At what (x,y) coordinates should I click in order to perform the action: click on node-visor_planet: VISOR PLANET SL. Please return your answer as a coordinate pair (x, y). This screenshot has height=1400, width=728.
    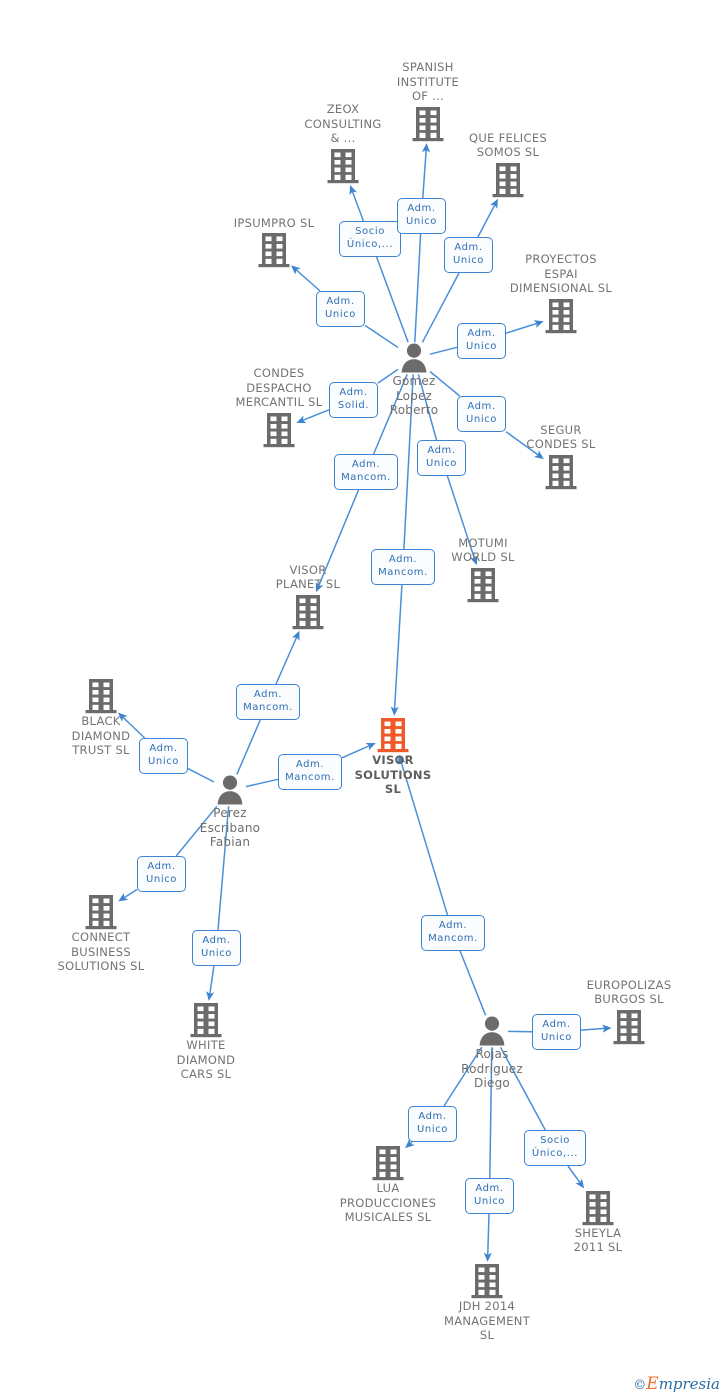
    Looking at the image, I should click on (308, 596).